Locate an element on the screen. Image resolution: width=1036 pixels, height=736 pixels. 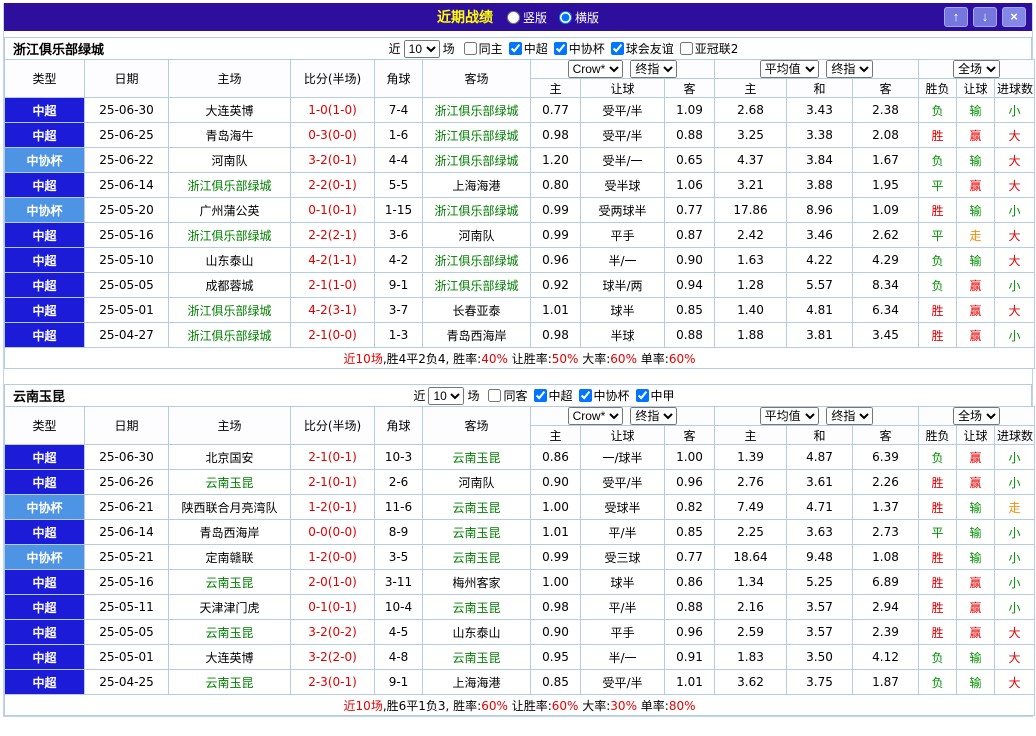
asian-away-odds: 0.77 is located at coordinates (689, 557).